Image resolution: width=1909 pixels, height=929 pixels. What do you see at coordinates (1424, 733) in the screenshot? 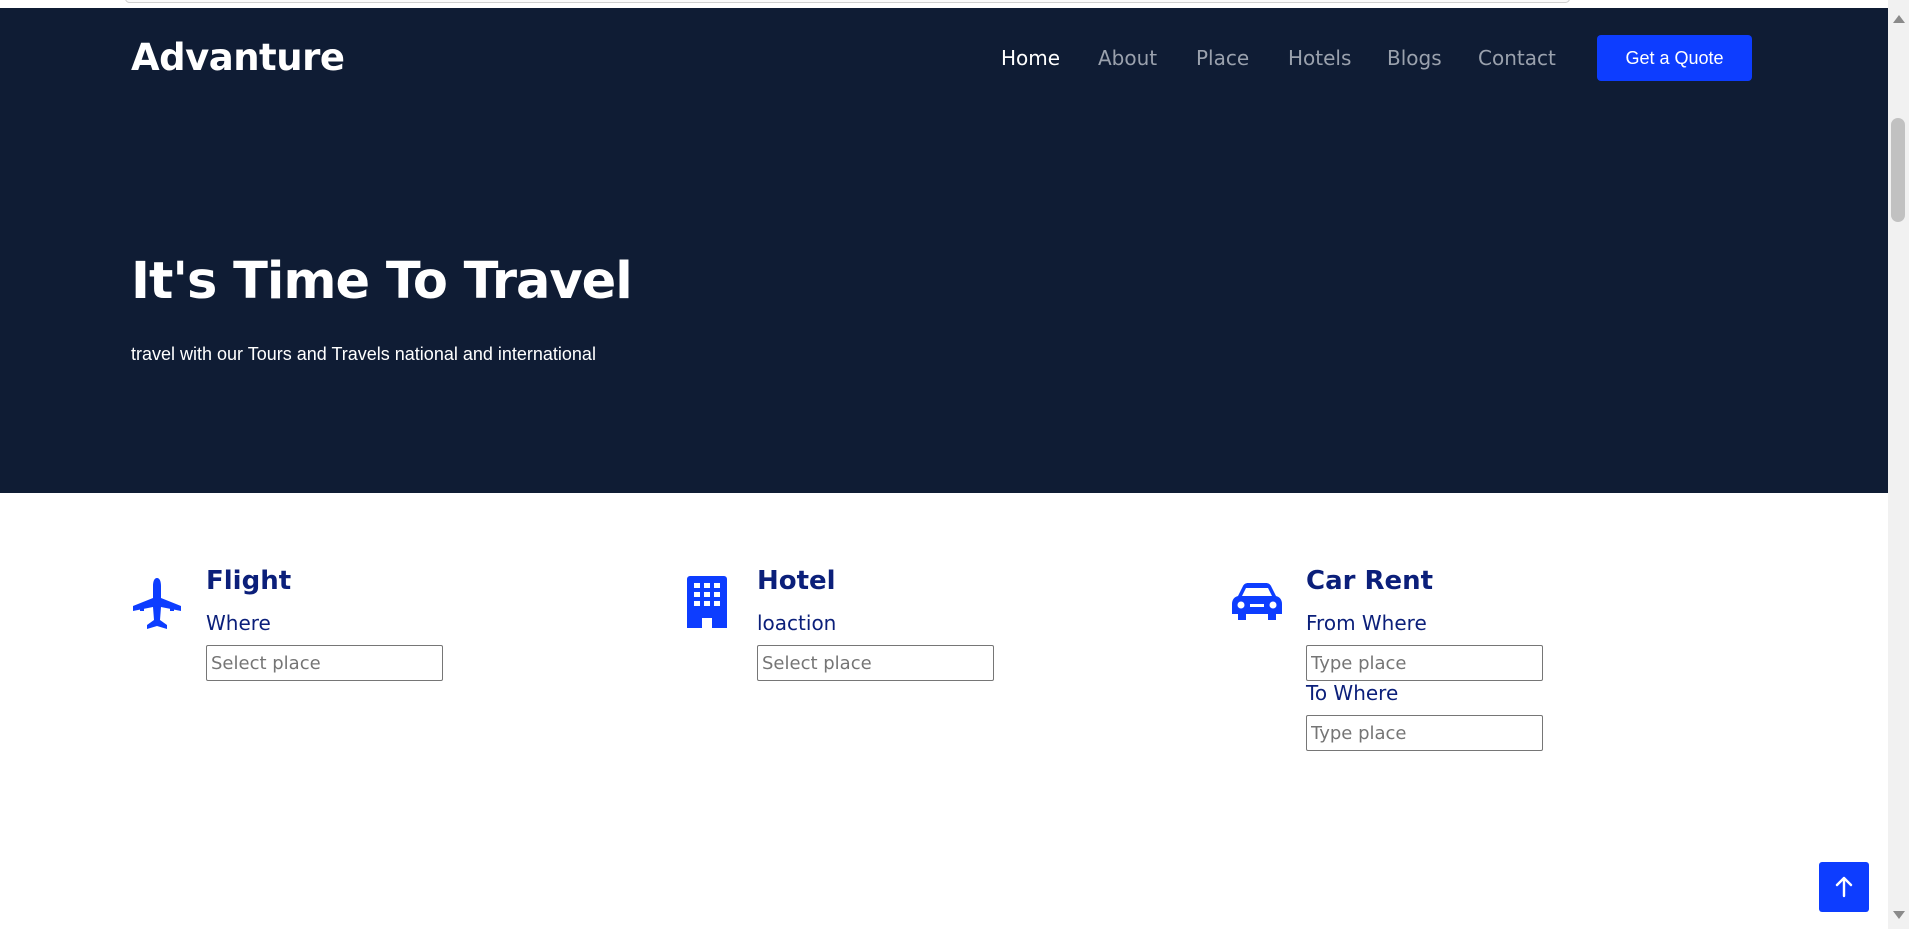
I see `car-to-input` at bounding box center [1424, 733].